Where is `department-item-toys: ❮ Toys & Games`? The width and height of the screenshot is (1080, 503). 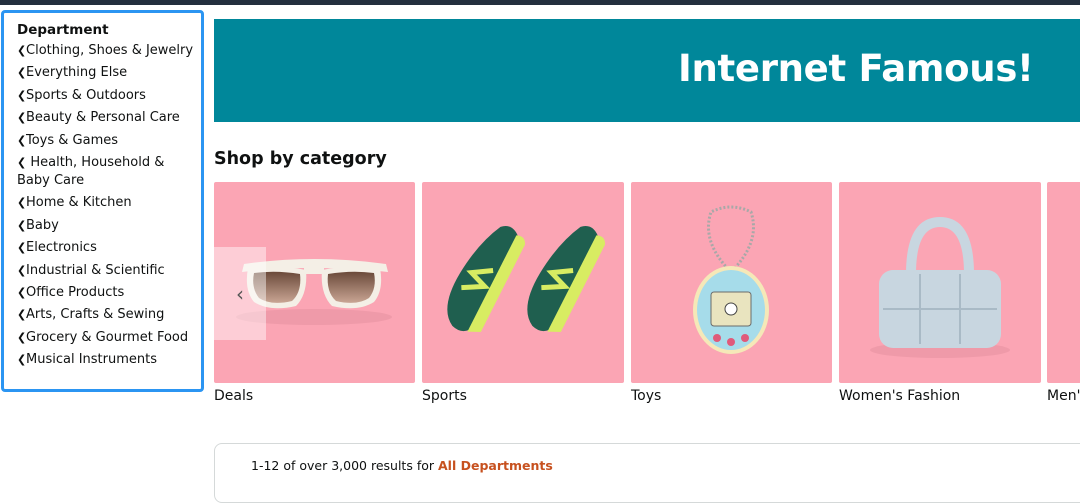
department-item-toys: ❮ Toys & Games is located at coordinates (109, 141).